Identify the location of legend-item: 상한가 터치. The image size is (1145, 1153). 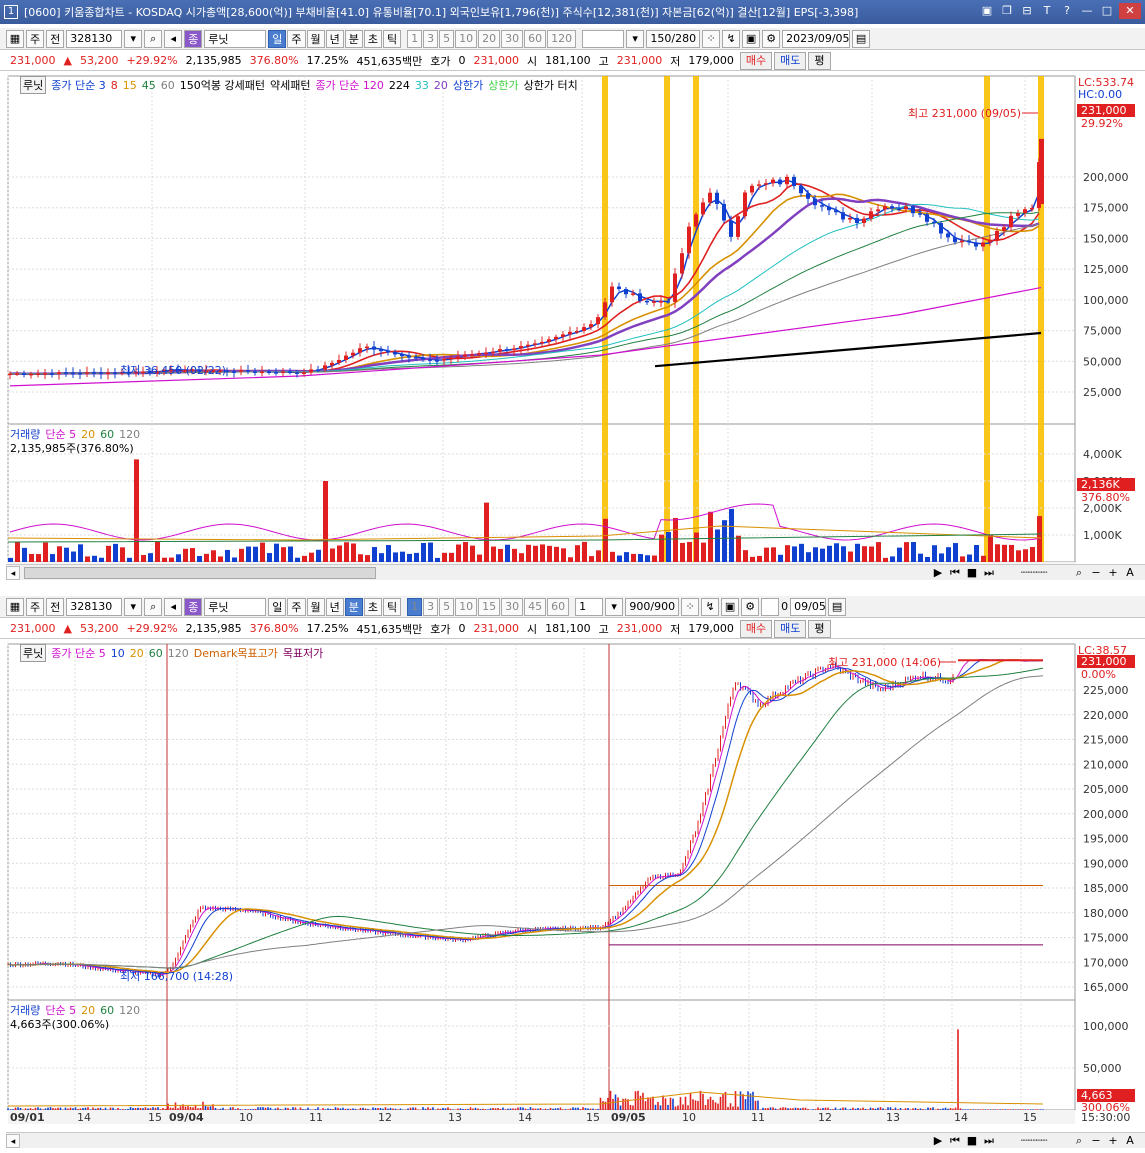
(551, 85).